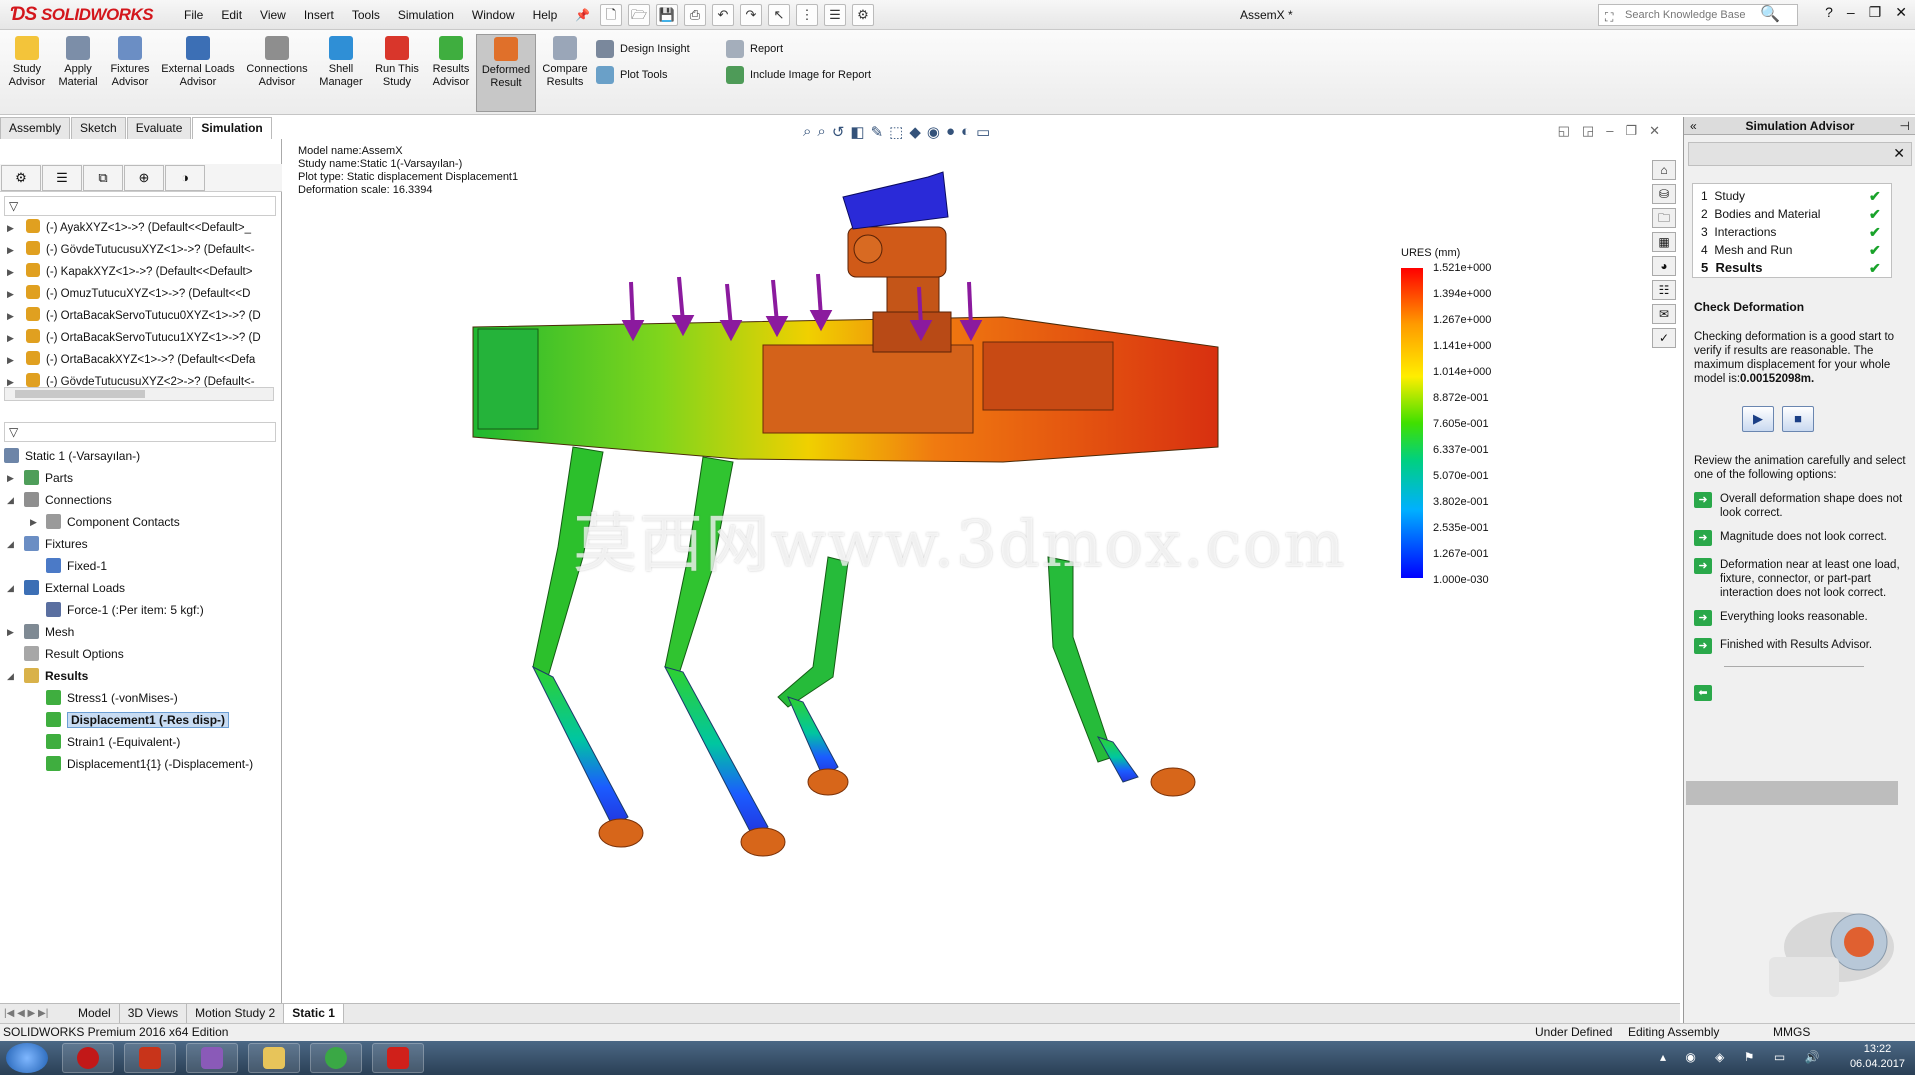 The width and height of the screenshot is (1915, 1075). What do you see at coordinates (632, 75) in the screenshot?
I see `plot-tools-button: Plot Tools` at bounding box center [632, 75].